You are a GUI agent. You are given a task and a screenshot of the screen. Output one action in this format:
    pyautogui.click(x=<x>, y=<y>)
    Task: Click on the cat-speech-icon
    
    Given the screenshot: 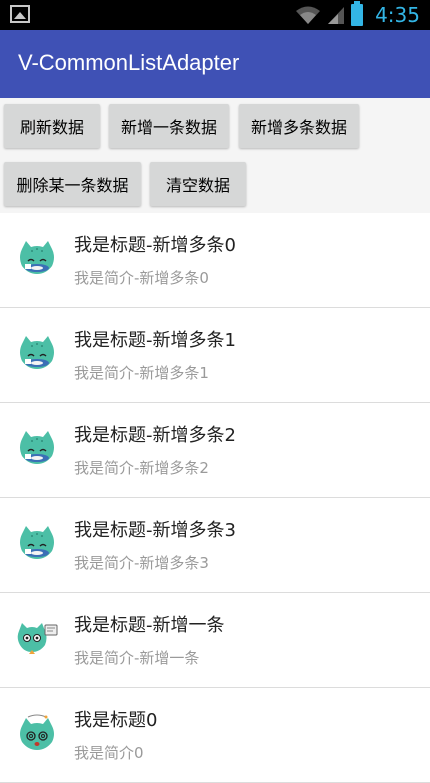 What is the action you would take?
    pyautogui.click(x=37, y=638)
    